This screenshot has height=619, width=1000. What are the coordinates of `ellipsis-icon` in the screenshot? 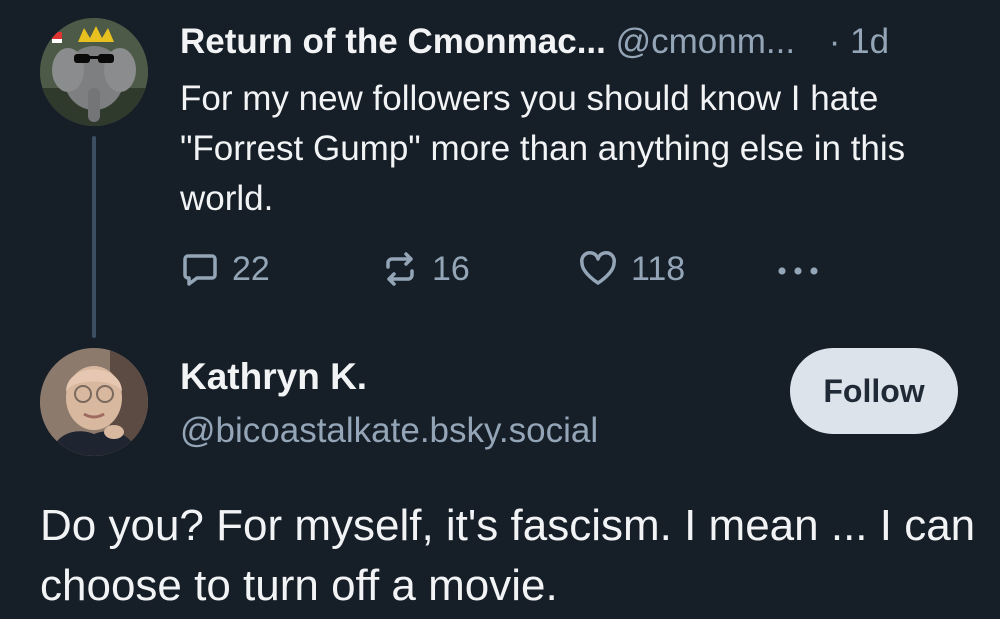 It's located at (798, 271).